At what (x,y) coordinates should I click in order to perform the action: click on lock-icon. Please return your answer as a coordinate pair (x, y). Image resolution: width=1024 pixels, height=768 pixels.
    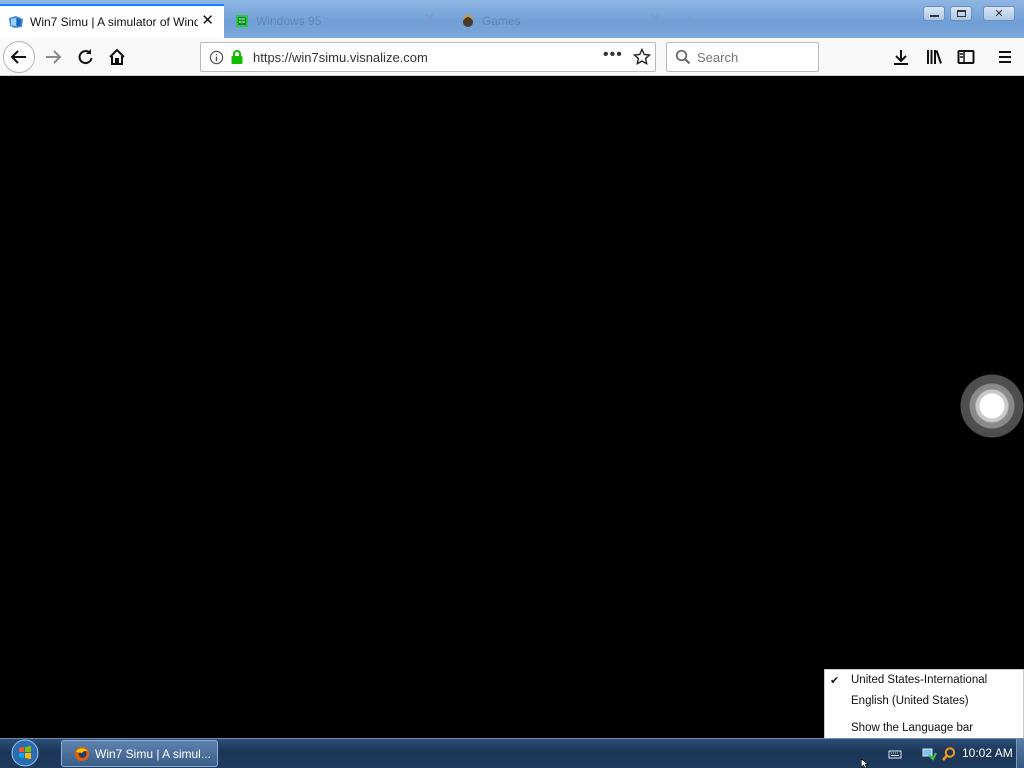
    Looking at the image, I should click on (237, 57).